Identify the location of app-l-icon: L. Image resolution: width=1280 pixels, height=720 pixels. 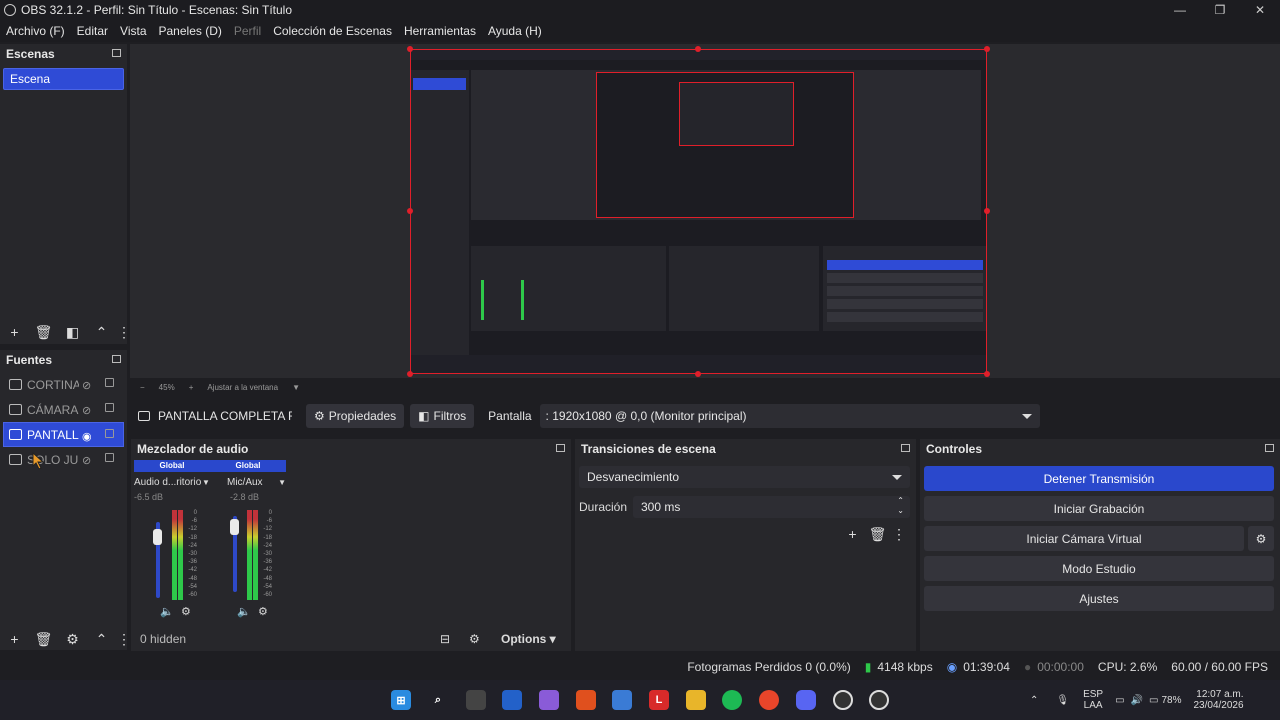
(659, 700).